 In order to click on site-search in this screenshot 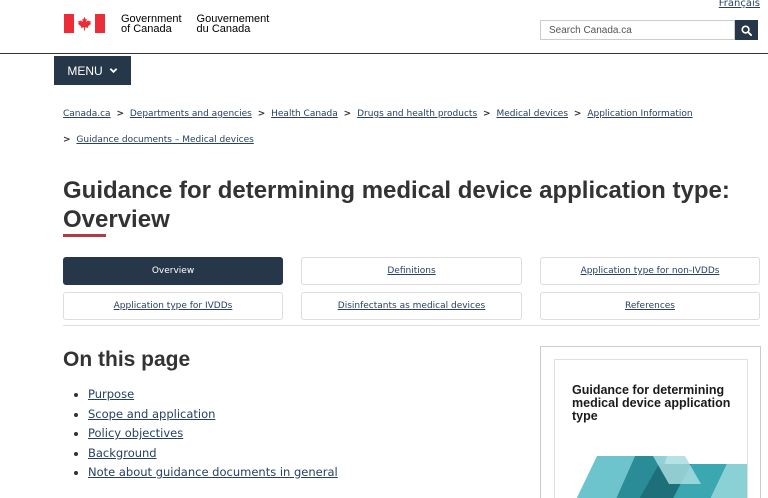, I will do `click(649, 30)`.